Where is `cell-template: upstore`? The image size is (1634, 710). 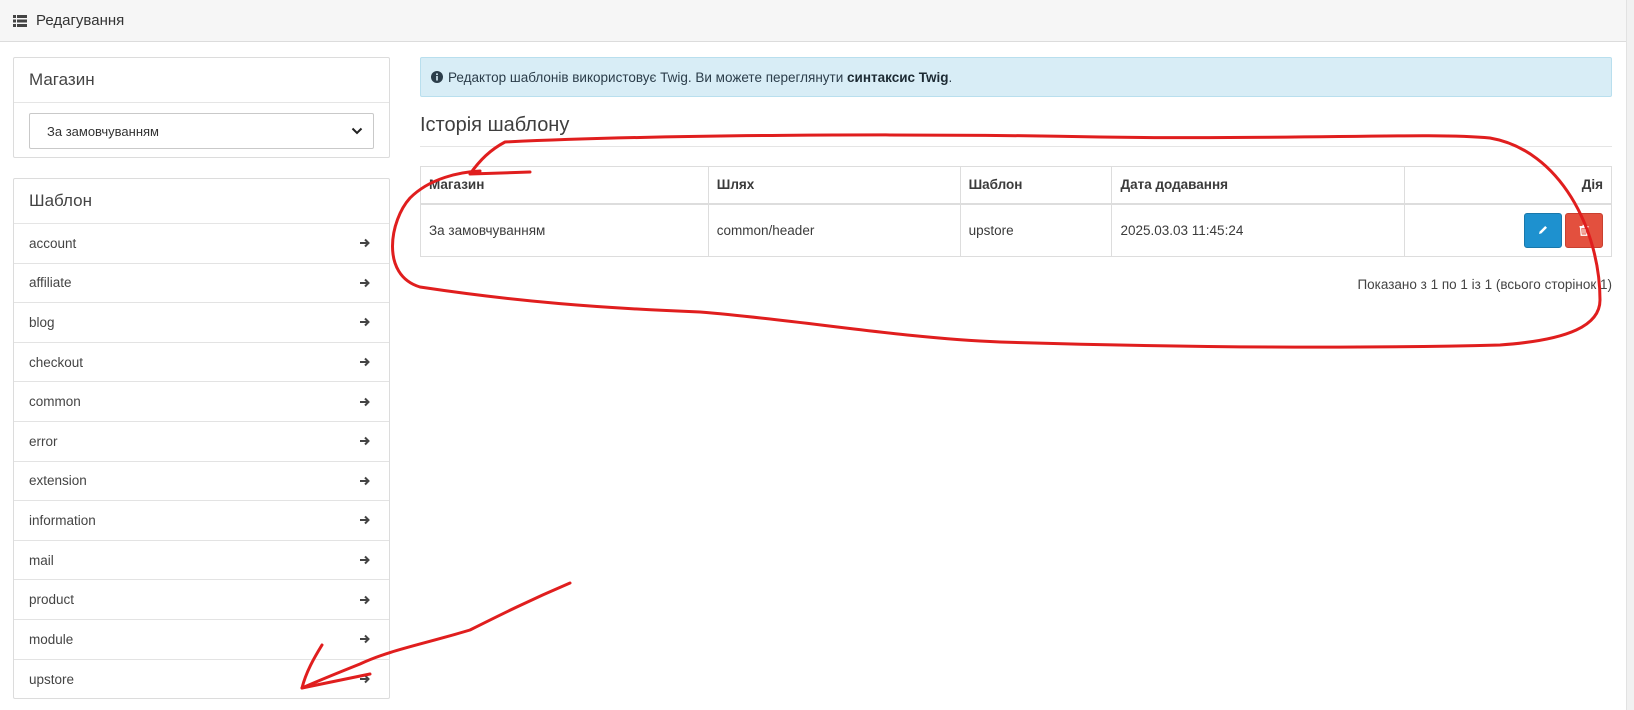
cell-template: upstore is located at coordinates (1036, 230).